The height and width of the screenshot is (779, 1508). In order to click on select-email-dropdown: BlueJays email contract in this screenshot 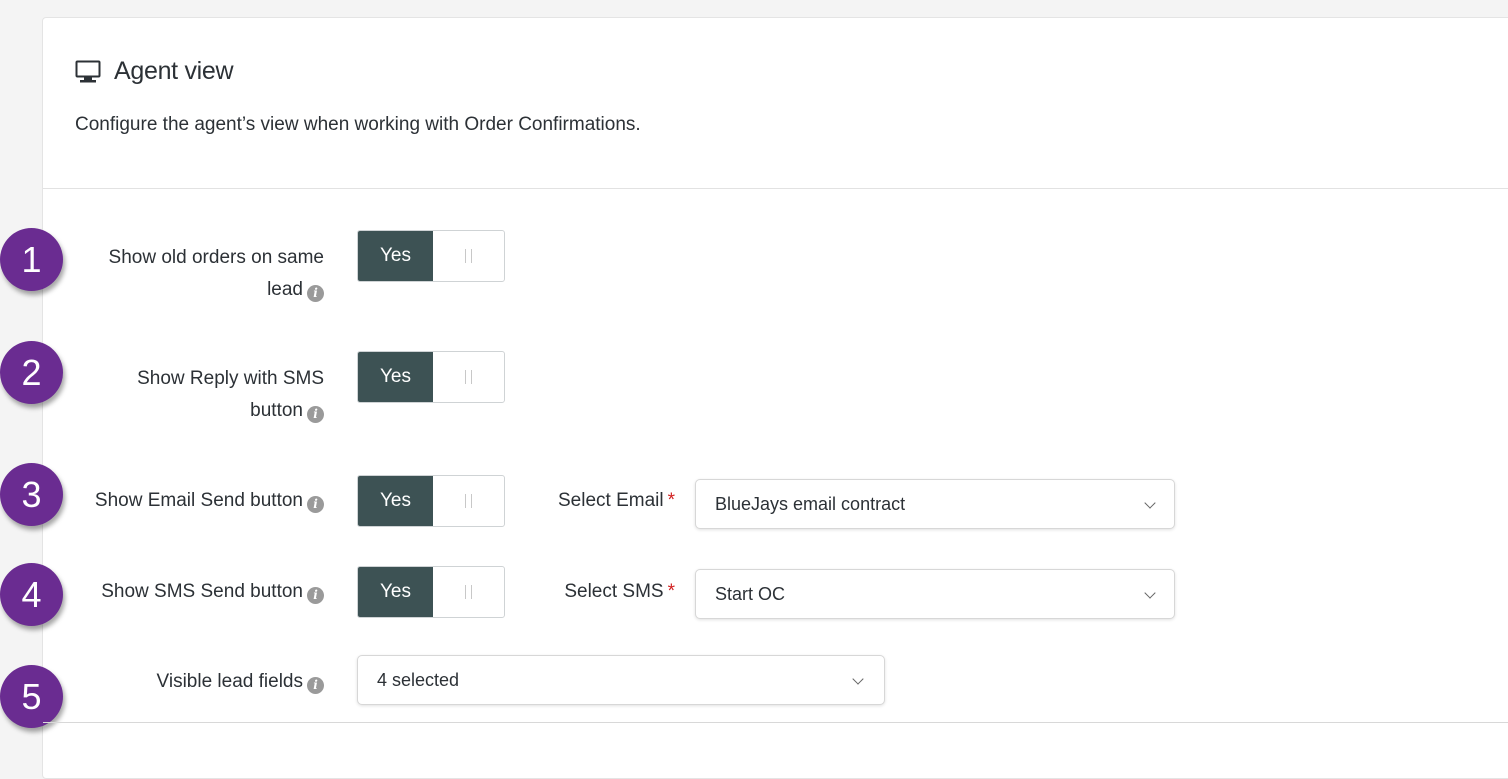, I will do `click(935, 504)`.